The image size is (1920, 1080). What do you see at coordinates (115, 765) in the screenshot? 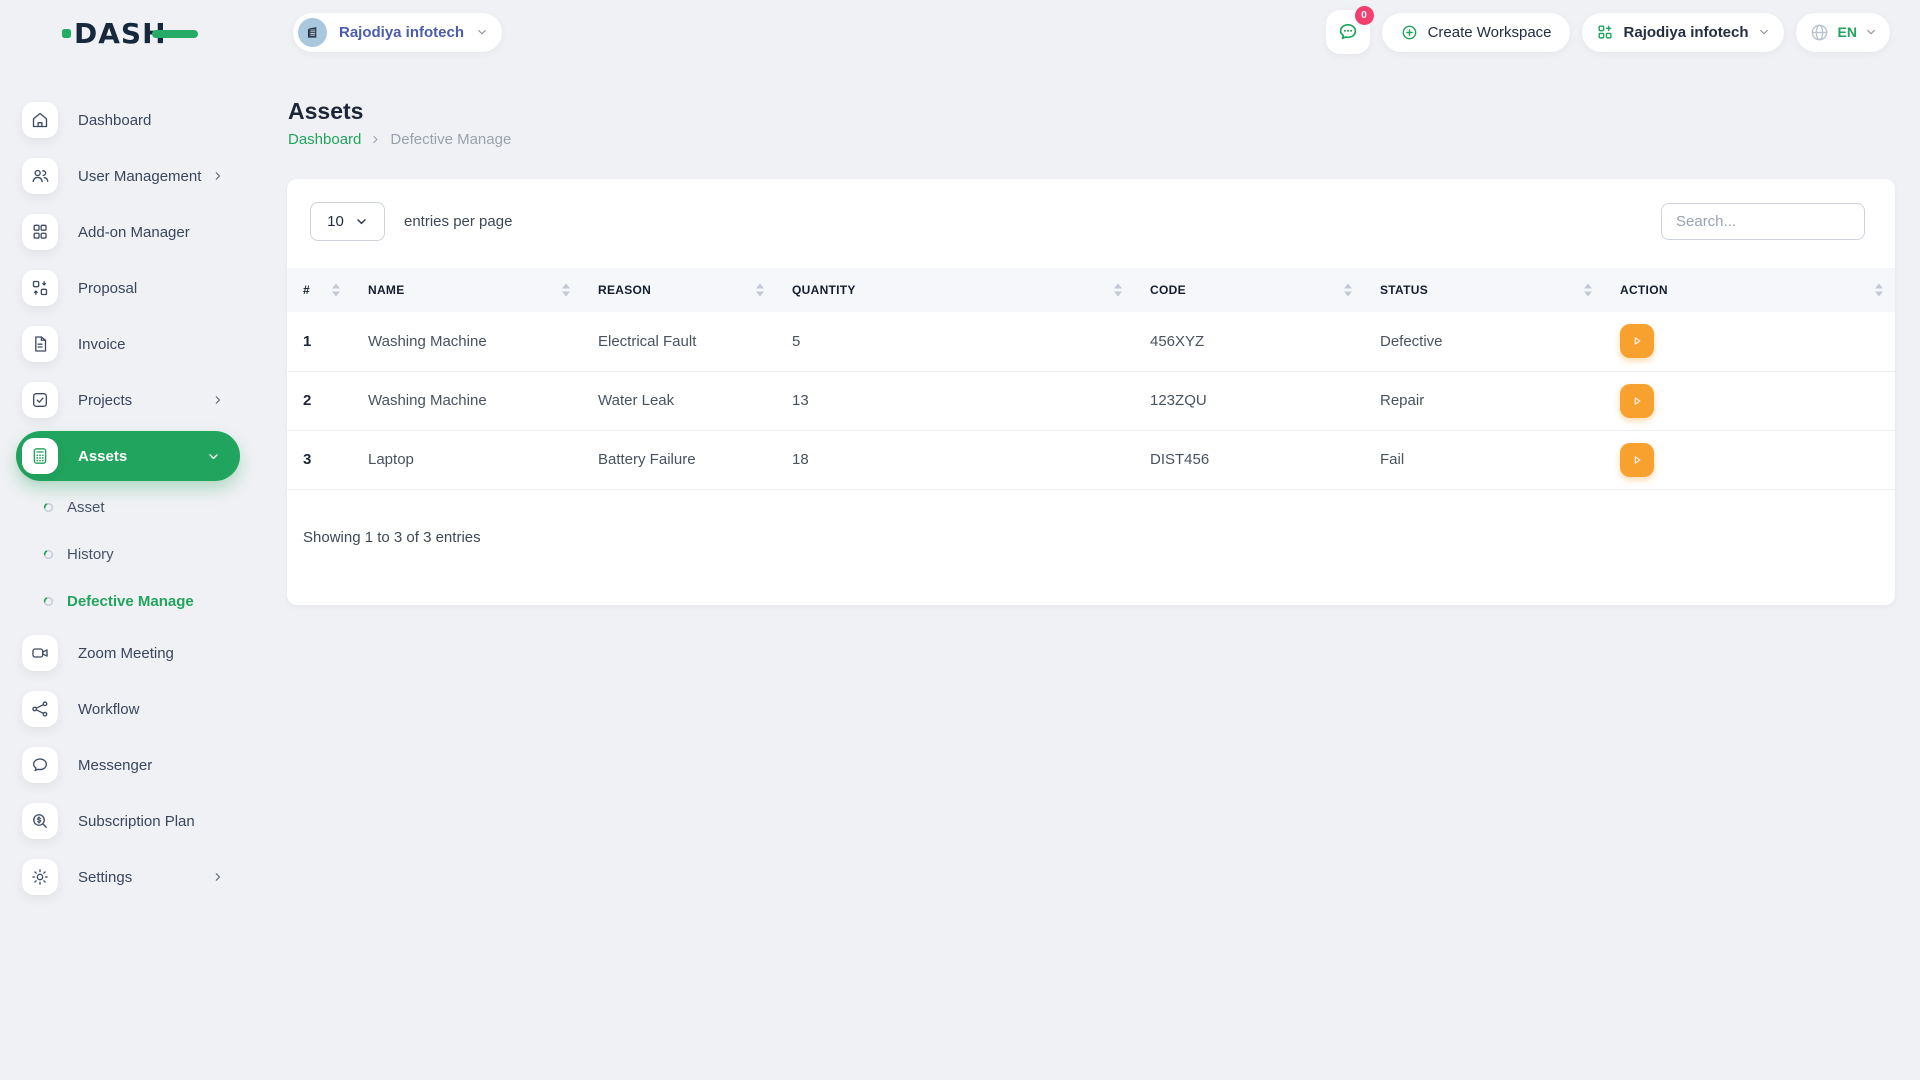
I see `sidebar-item-label: Messenger` at bounding box center [115, 765].